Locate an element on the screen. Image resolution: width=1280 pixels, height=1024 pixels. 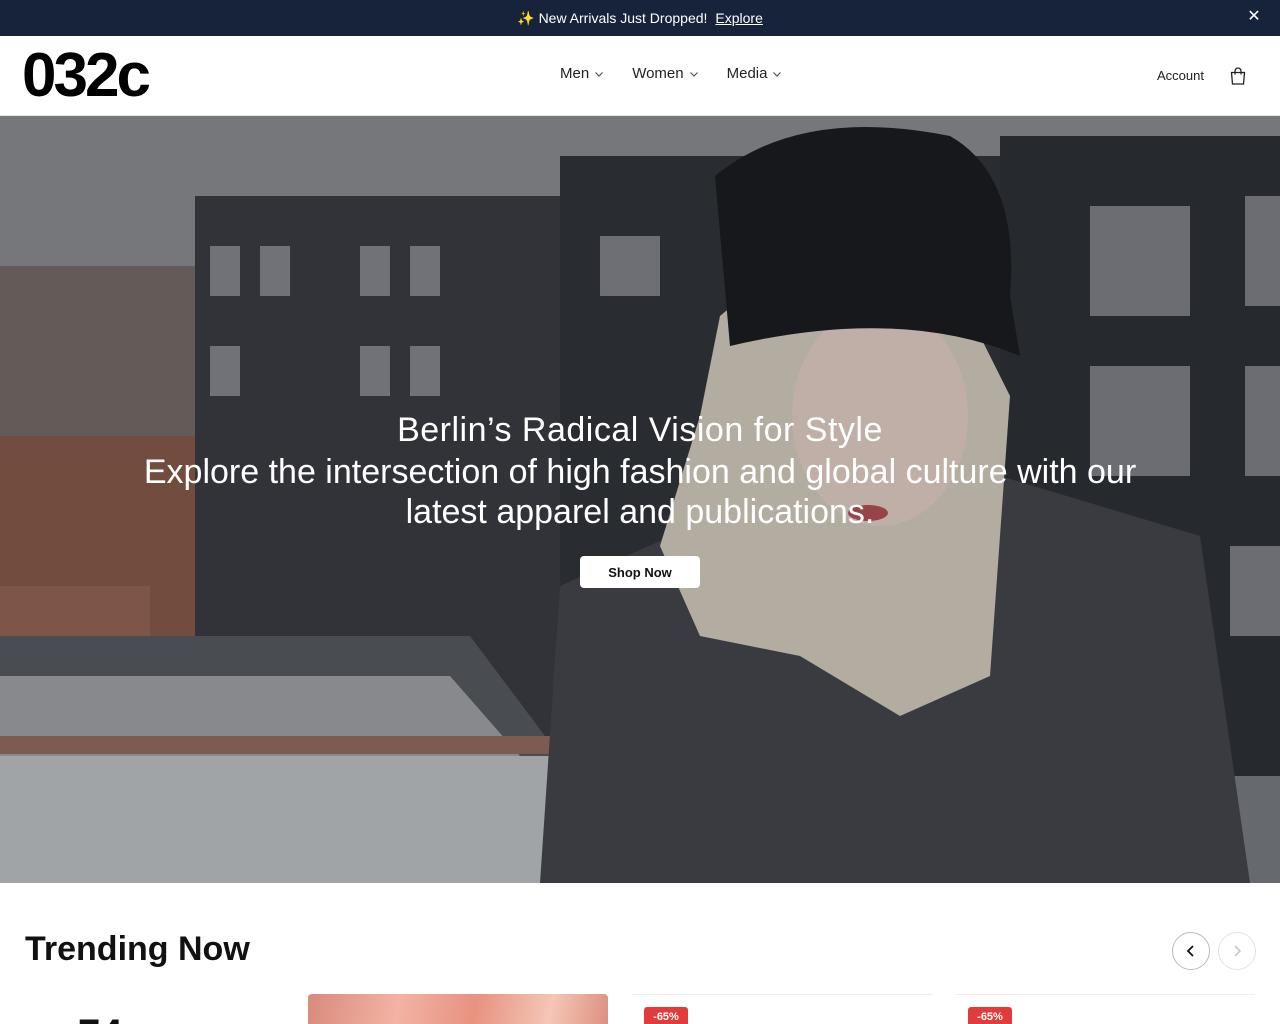
product-image-text: 74 is located at coordinates (100, 1019).